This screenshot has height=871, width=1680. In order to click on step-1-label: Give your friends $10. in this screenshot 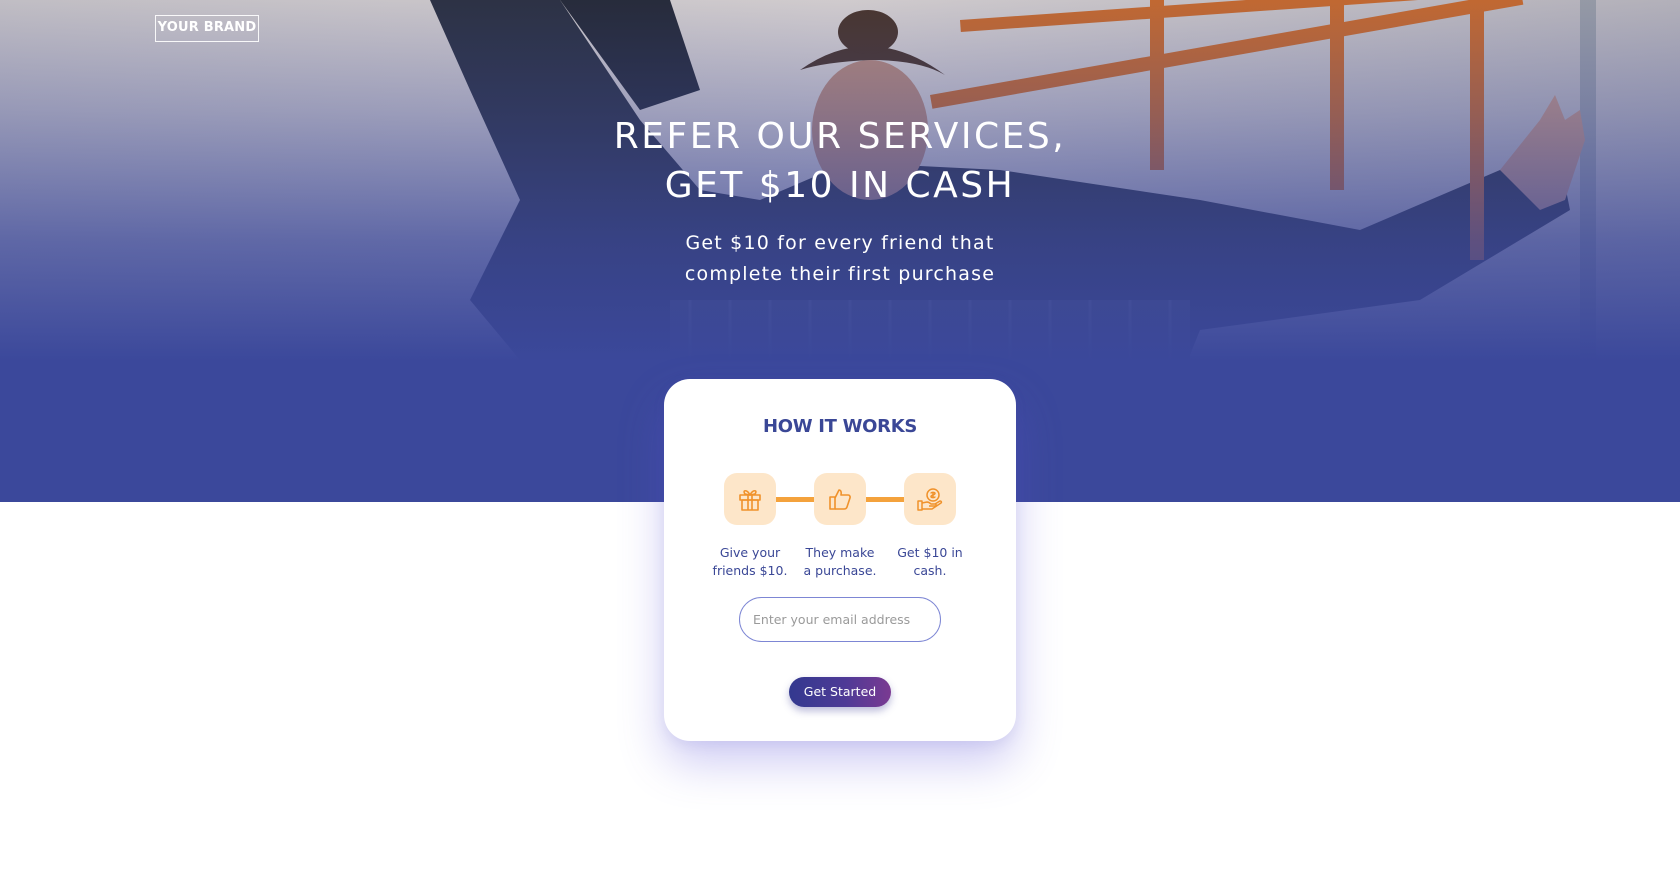, I will do `click(750, 562)`.